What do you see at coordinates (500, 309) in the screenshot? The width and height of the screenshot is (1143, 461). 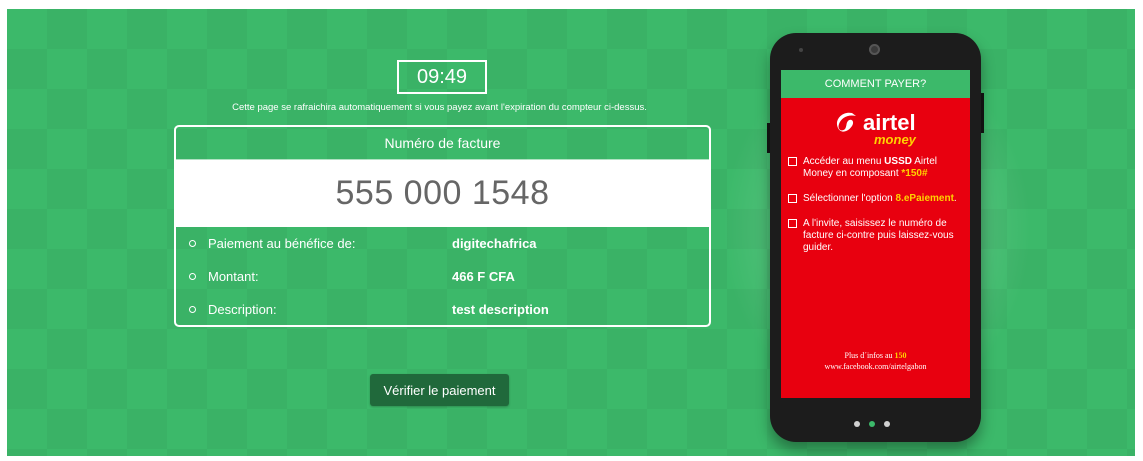 I see `detail-value: test description` at bounding box center [500, 309].